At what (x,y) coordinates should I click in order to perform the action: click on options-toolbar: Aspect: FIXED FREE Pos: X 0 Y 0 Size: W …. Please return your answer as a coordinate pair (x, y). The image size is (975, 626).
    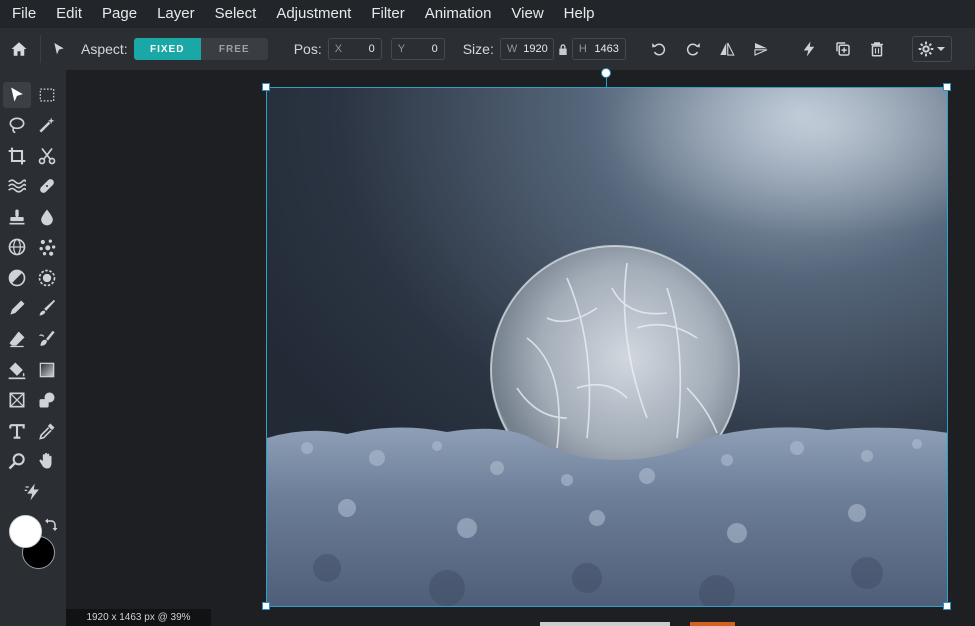
    Looking at the image, I should click on (487, 49).